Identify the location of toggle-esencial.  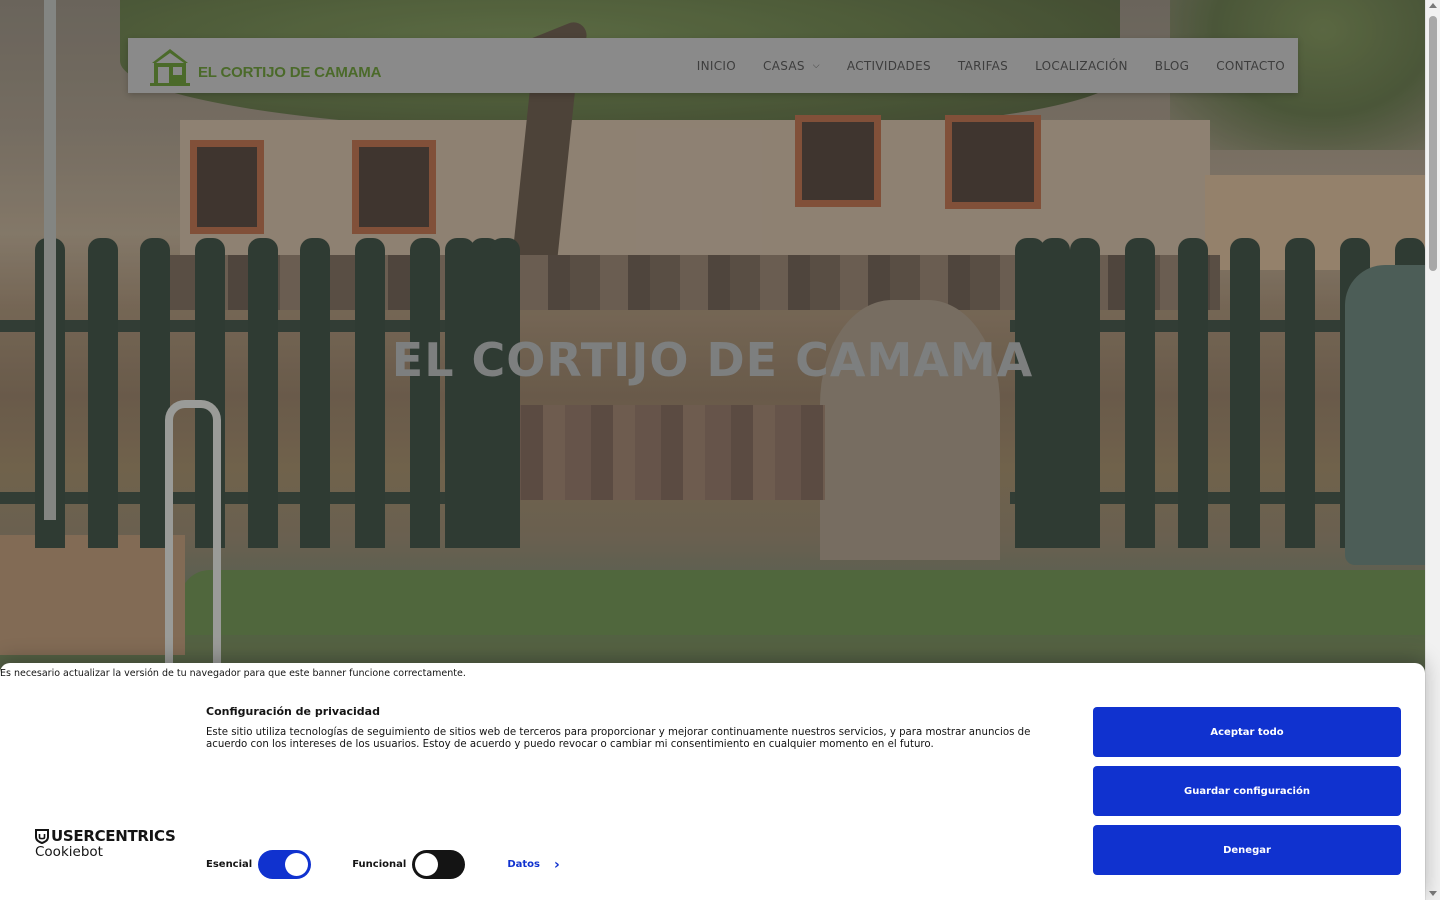
(285, 864).